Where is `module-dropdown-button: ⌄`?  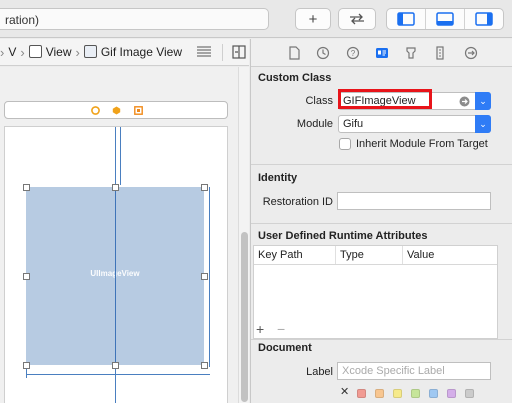
module-dropdown-button: ⌄ is located at coordinates (483, 124).